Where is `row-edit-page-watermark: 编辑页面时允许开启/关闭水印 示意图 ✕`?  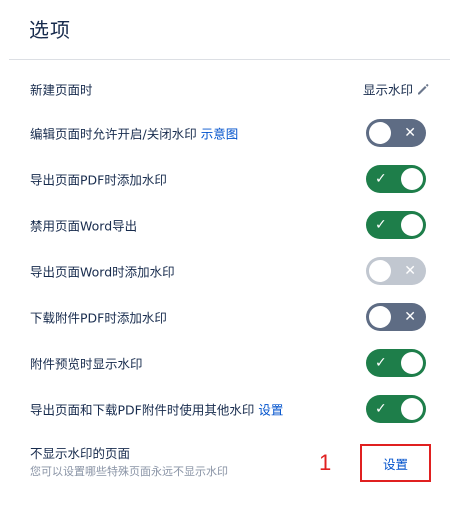 row-edit-page-watermark: 编辑页面时允许开启/关闭水印 示意图 ✕ is located at coordinates (230, 133).